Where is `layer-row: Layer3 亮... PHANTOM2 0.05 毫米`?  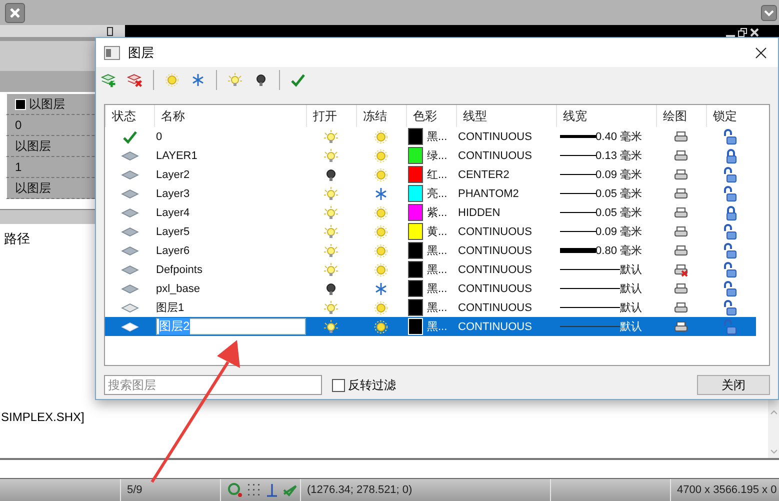
layer-row: Layer3 亮... PHANTOM2 0.05 毫米 is located at coordinates (430, 193).